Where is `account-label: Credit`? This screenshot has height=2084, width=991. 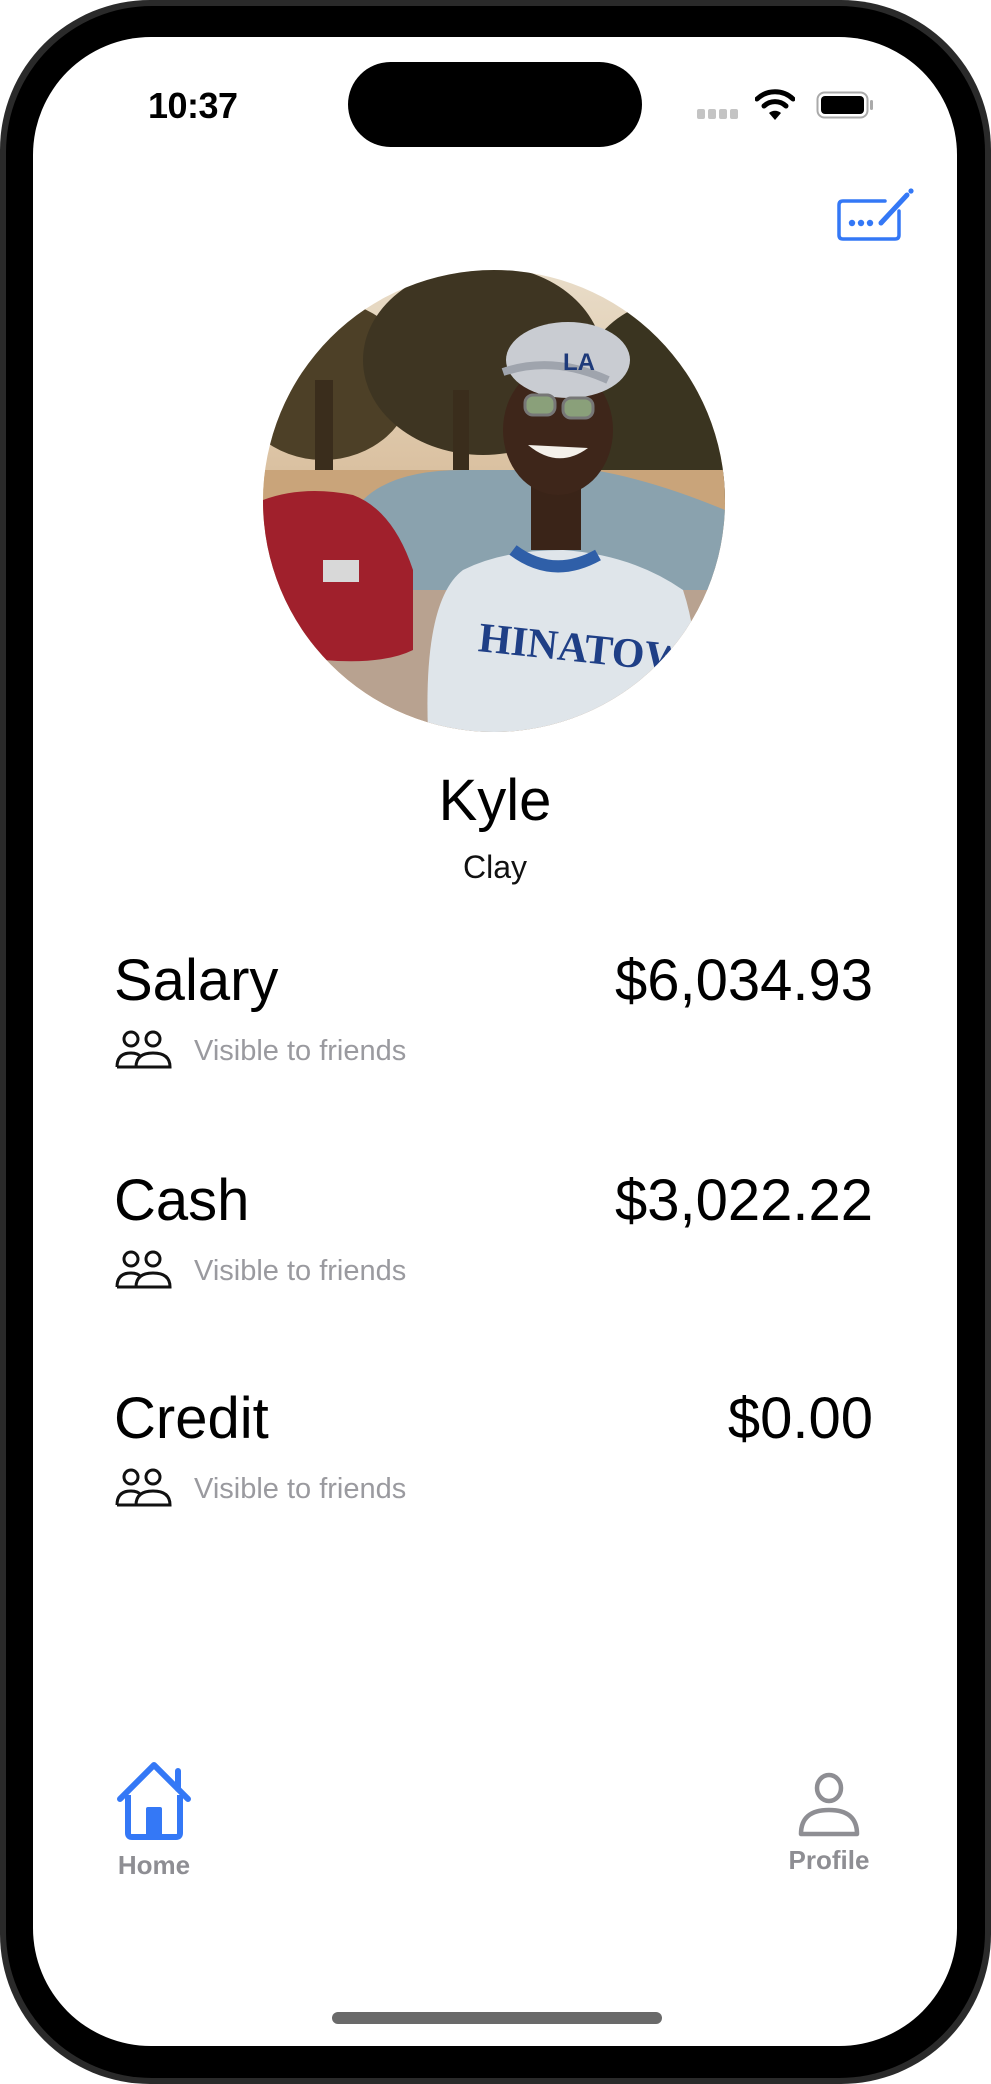
account-label: Credit is located at coordinates (191, 1418).